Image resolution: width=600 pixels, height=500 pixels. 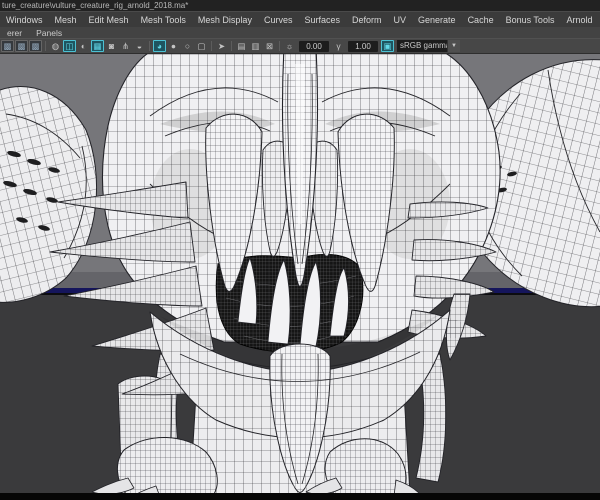 I want to click on menu-deform: Deform, so click(x=367, y=20).